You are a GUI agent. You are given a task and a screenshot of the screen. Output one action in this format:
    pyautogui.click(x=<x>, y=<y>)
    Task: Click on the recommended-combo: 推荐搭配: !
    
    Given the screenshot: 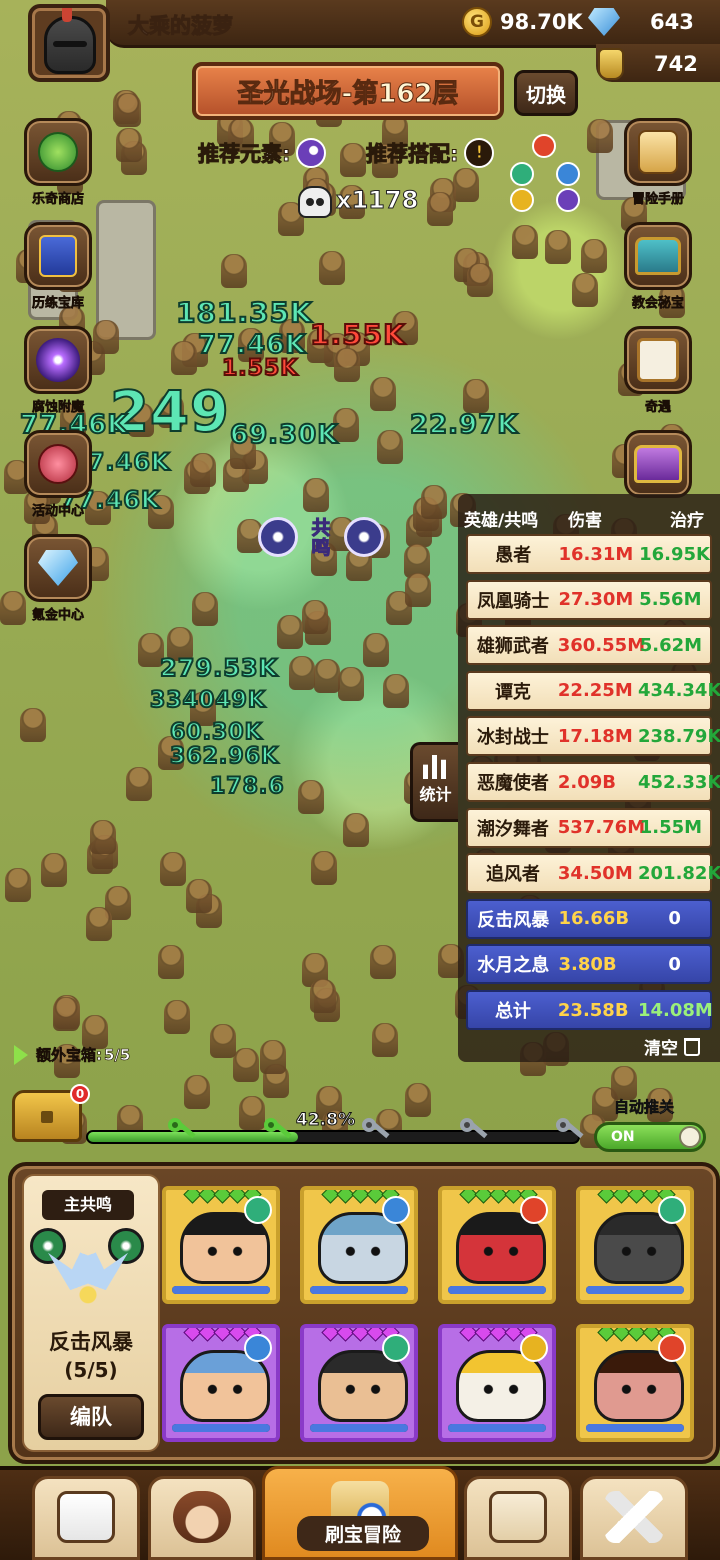 What is the action you would take?
    pyautogui.click(x=430, y=153)
    